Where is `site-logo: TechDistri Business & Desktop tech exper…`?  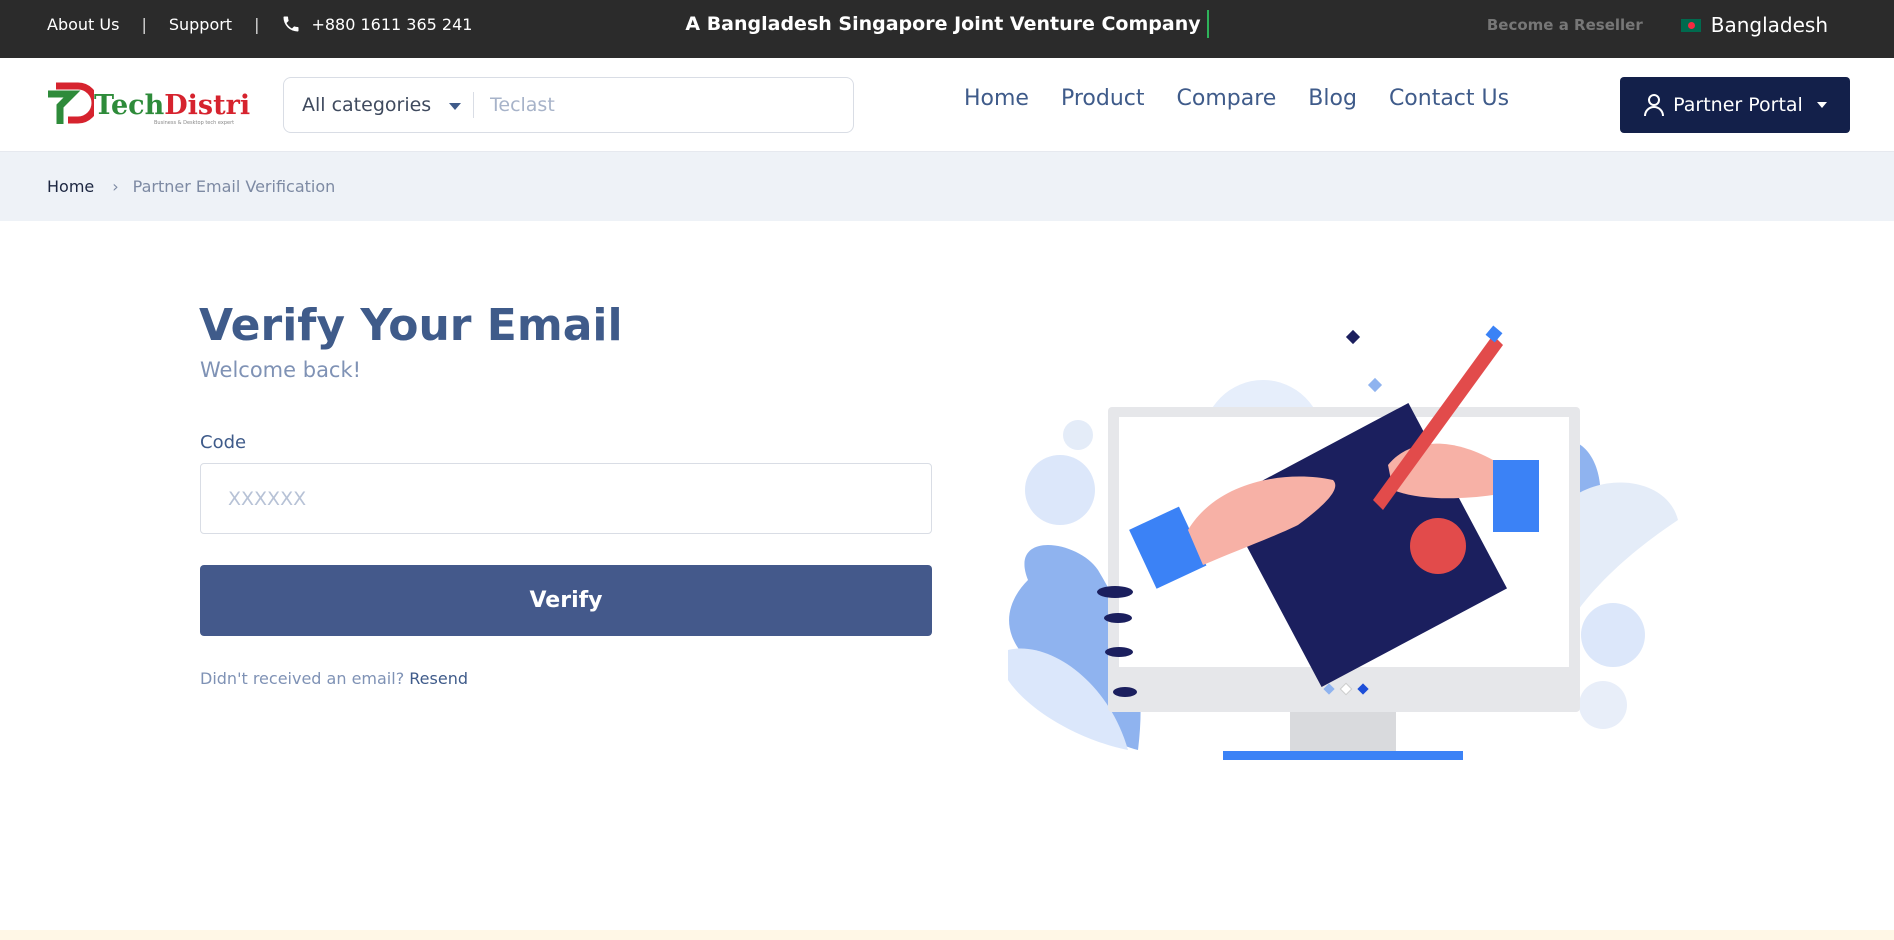 site-logo: TechDistri Business & Desktop tech exper… is located at coordinates (148, 105).